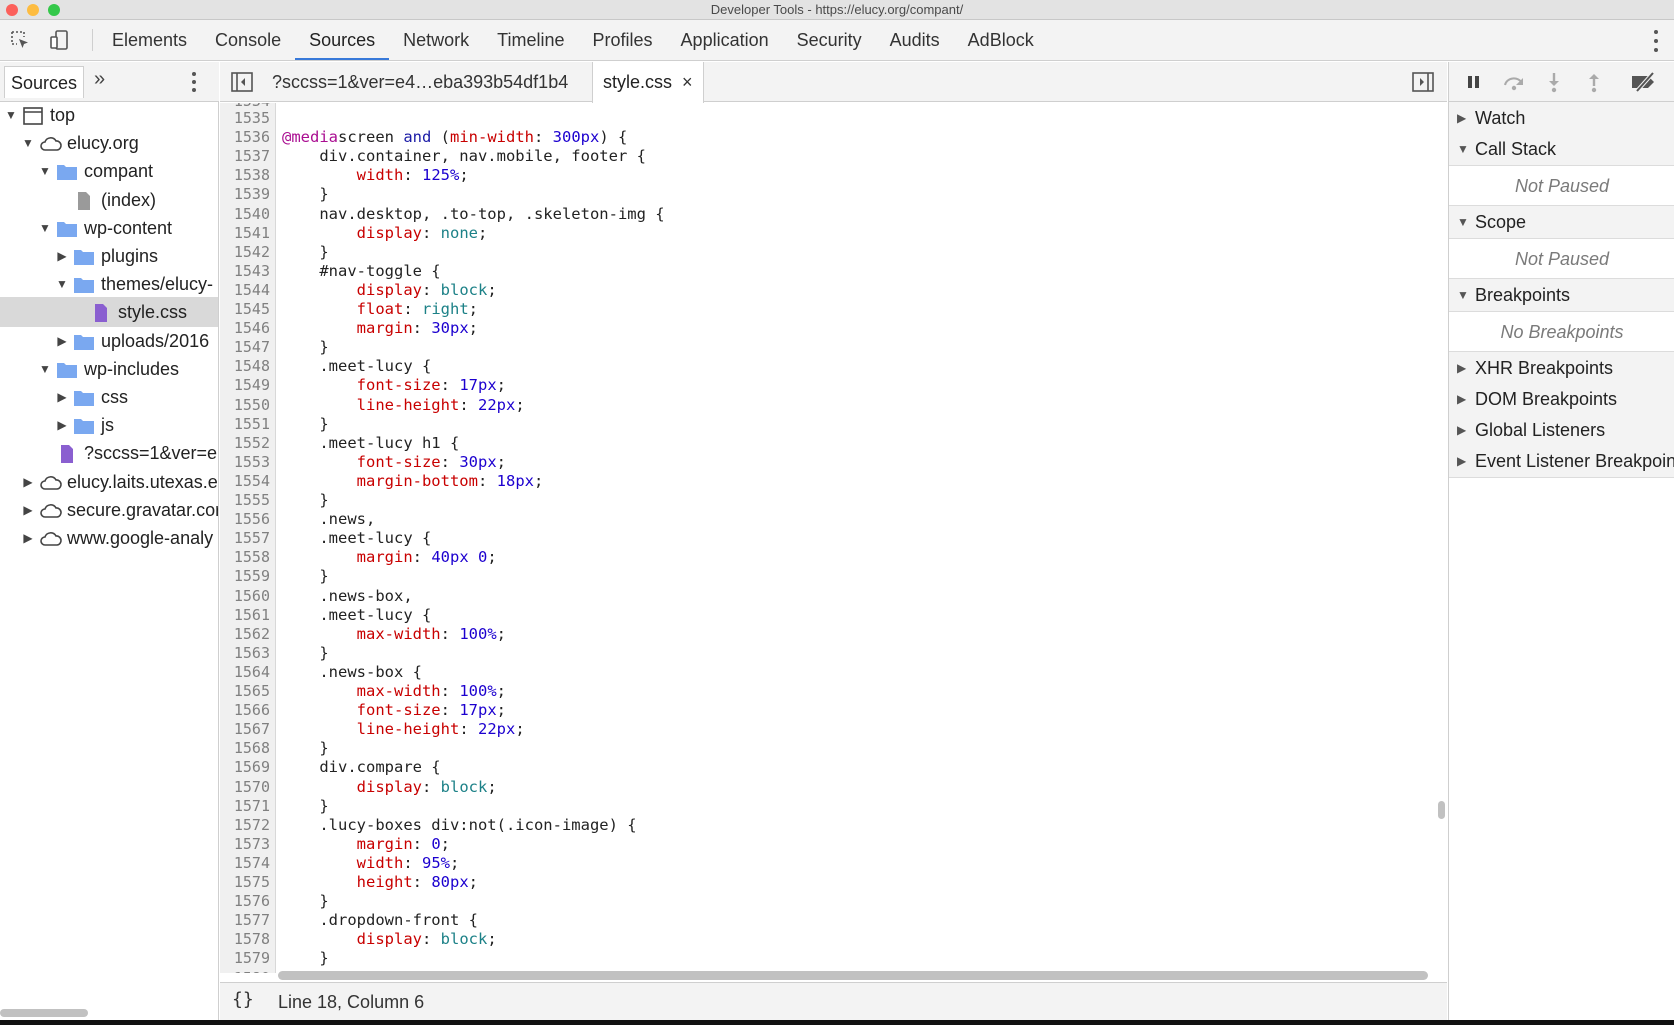  What do you see at coordinates (245, 214) in the screenshot?
I see `line-number: 1540` at bounding box center [245, 214].